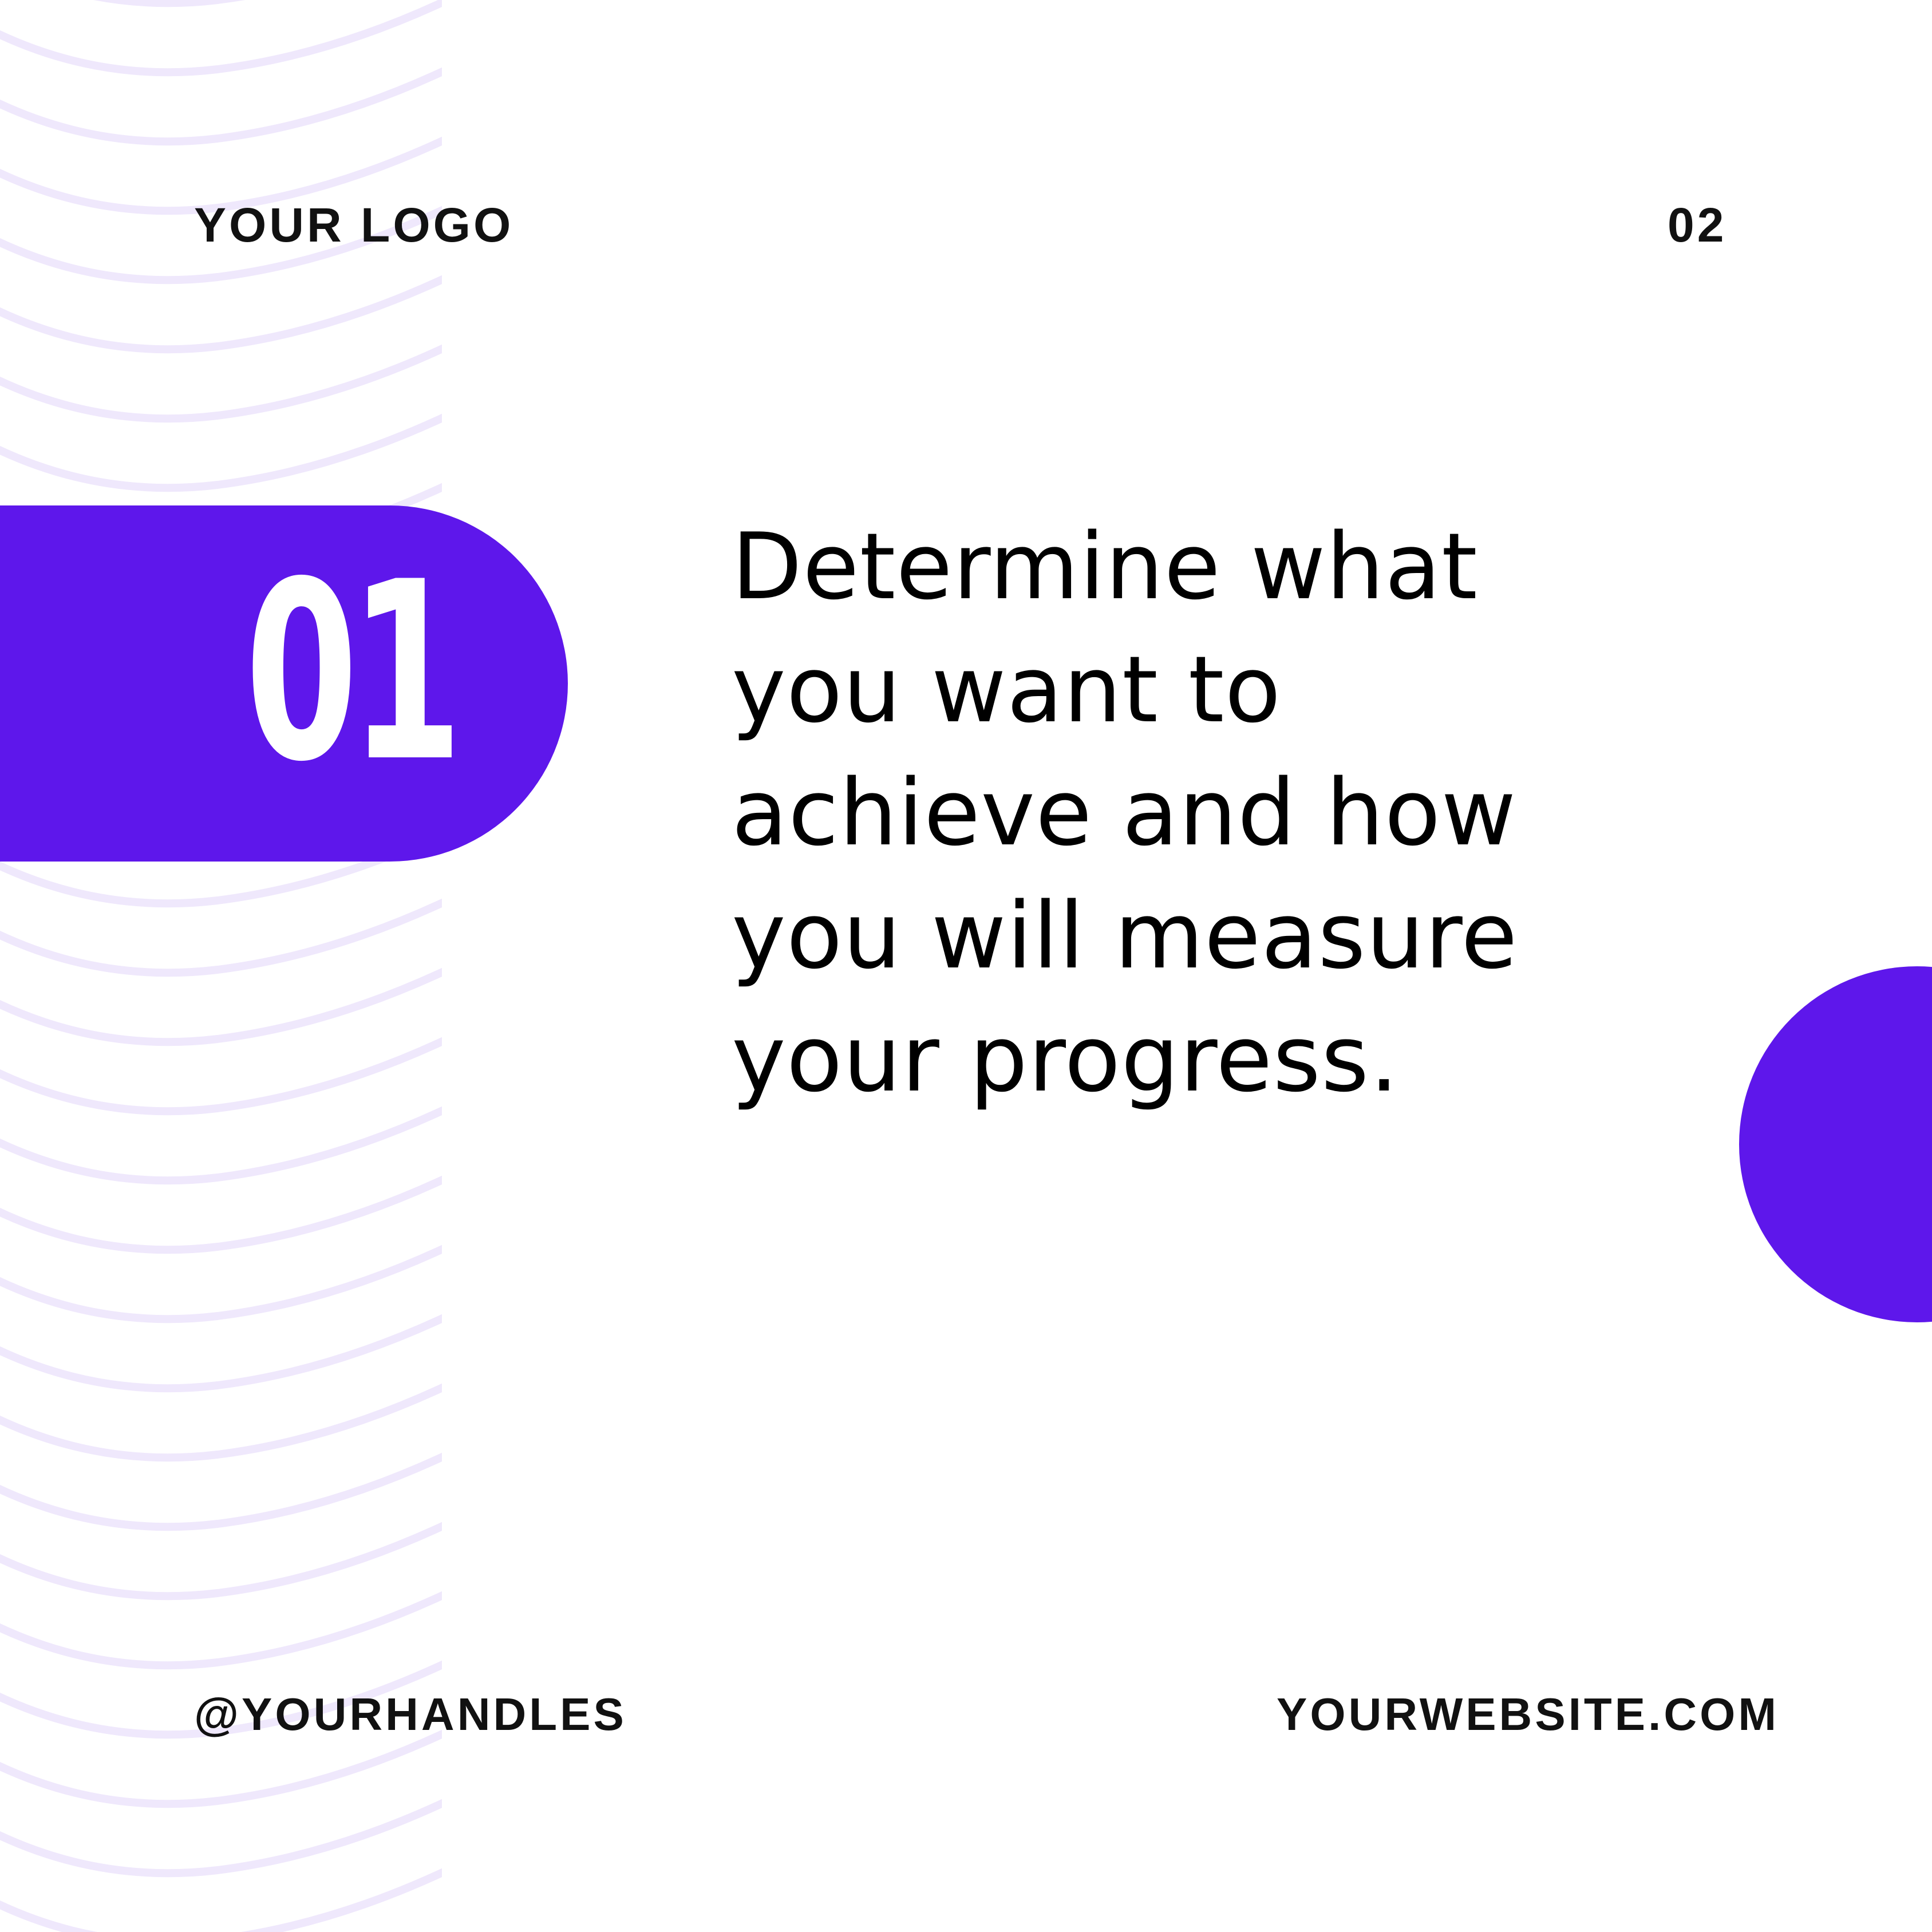 This screenshot has height=1932, width=1932. Describe the element at coordinates (354, 673) in the screenshot. I see `step-number: 01` at that location.